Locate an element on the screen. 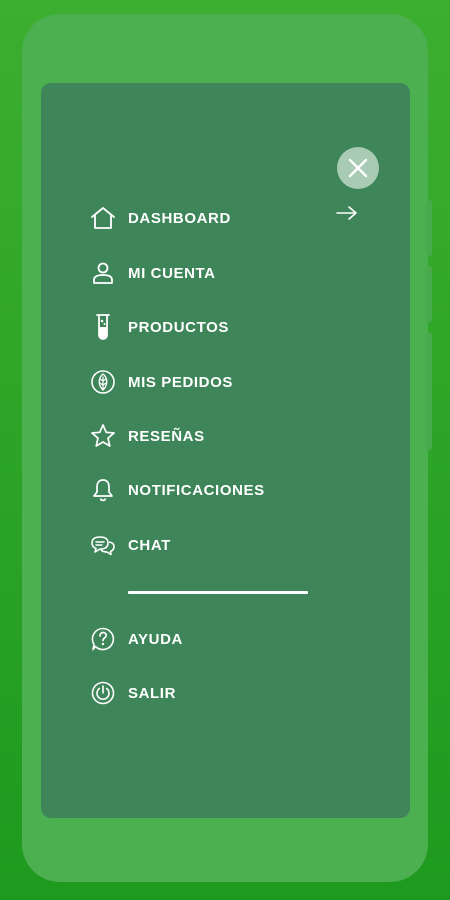 The height and width of the screenshot is (900, 450). menu-item-salir: SALIR is located at coordinates (204, 693).